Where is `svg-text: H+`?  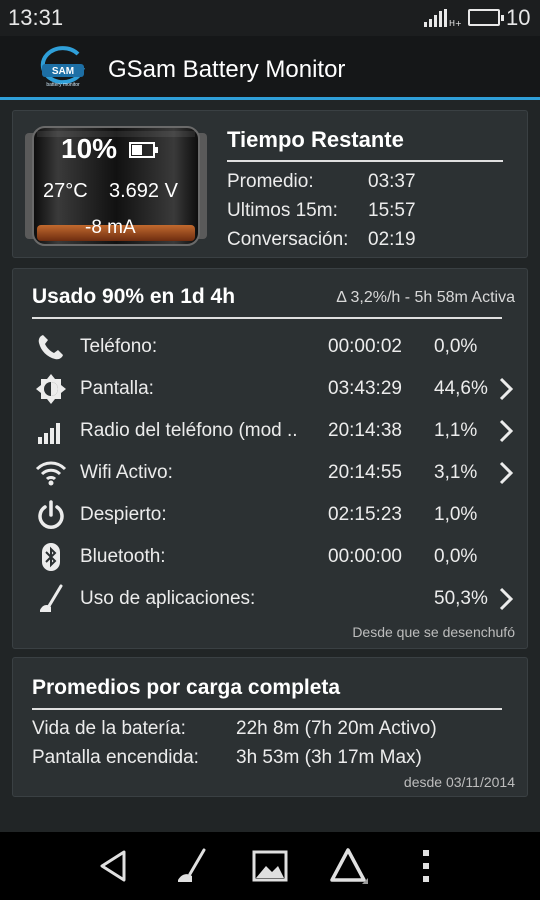 svg-text: H+ is located at coordinates (455, 23).